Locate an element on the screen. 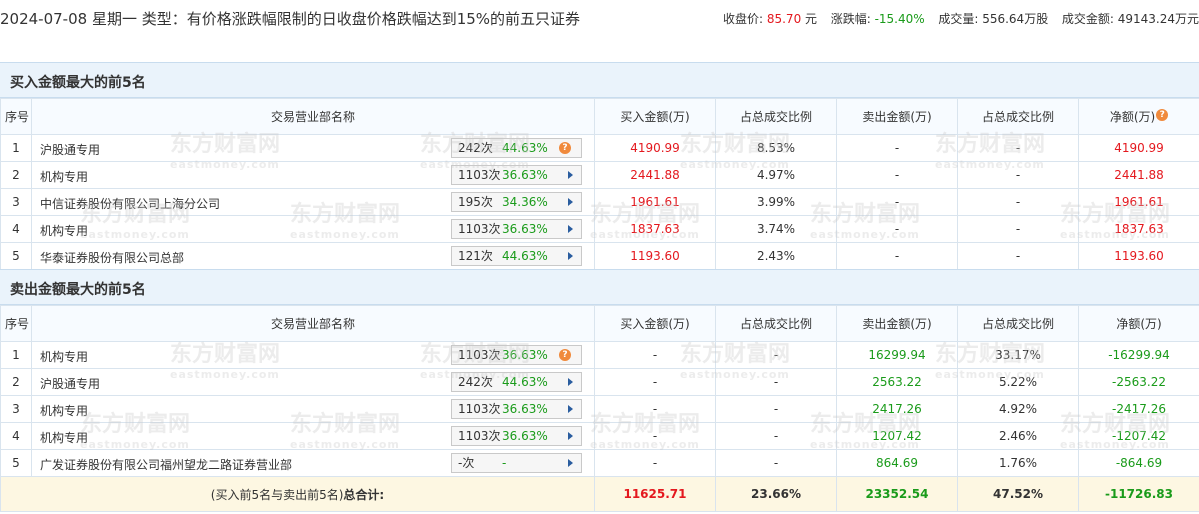  dept-stats-badge: 242次 44.63% is located at coordinates (516, 382).